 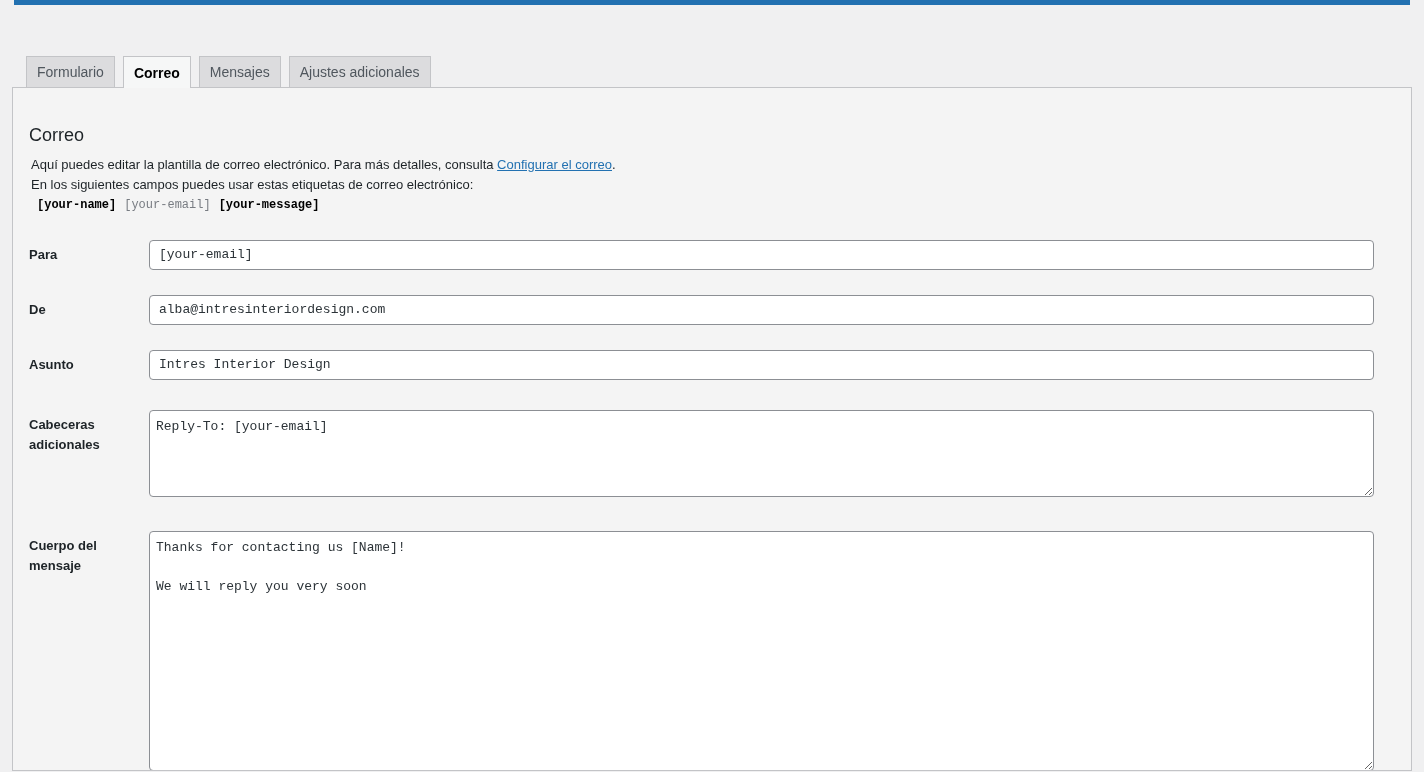 What do you see at coordinates (761, 453) in the screenshot?
I see `text-area: Reply-To: [your-email]` at bounding box center [761, 453].